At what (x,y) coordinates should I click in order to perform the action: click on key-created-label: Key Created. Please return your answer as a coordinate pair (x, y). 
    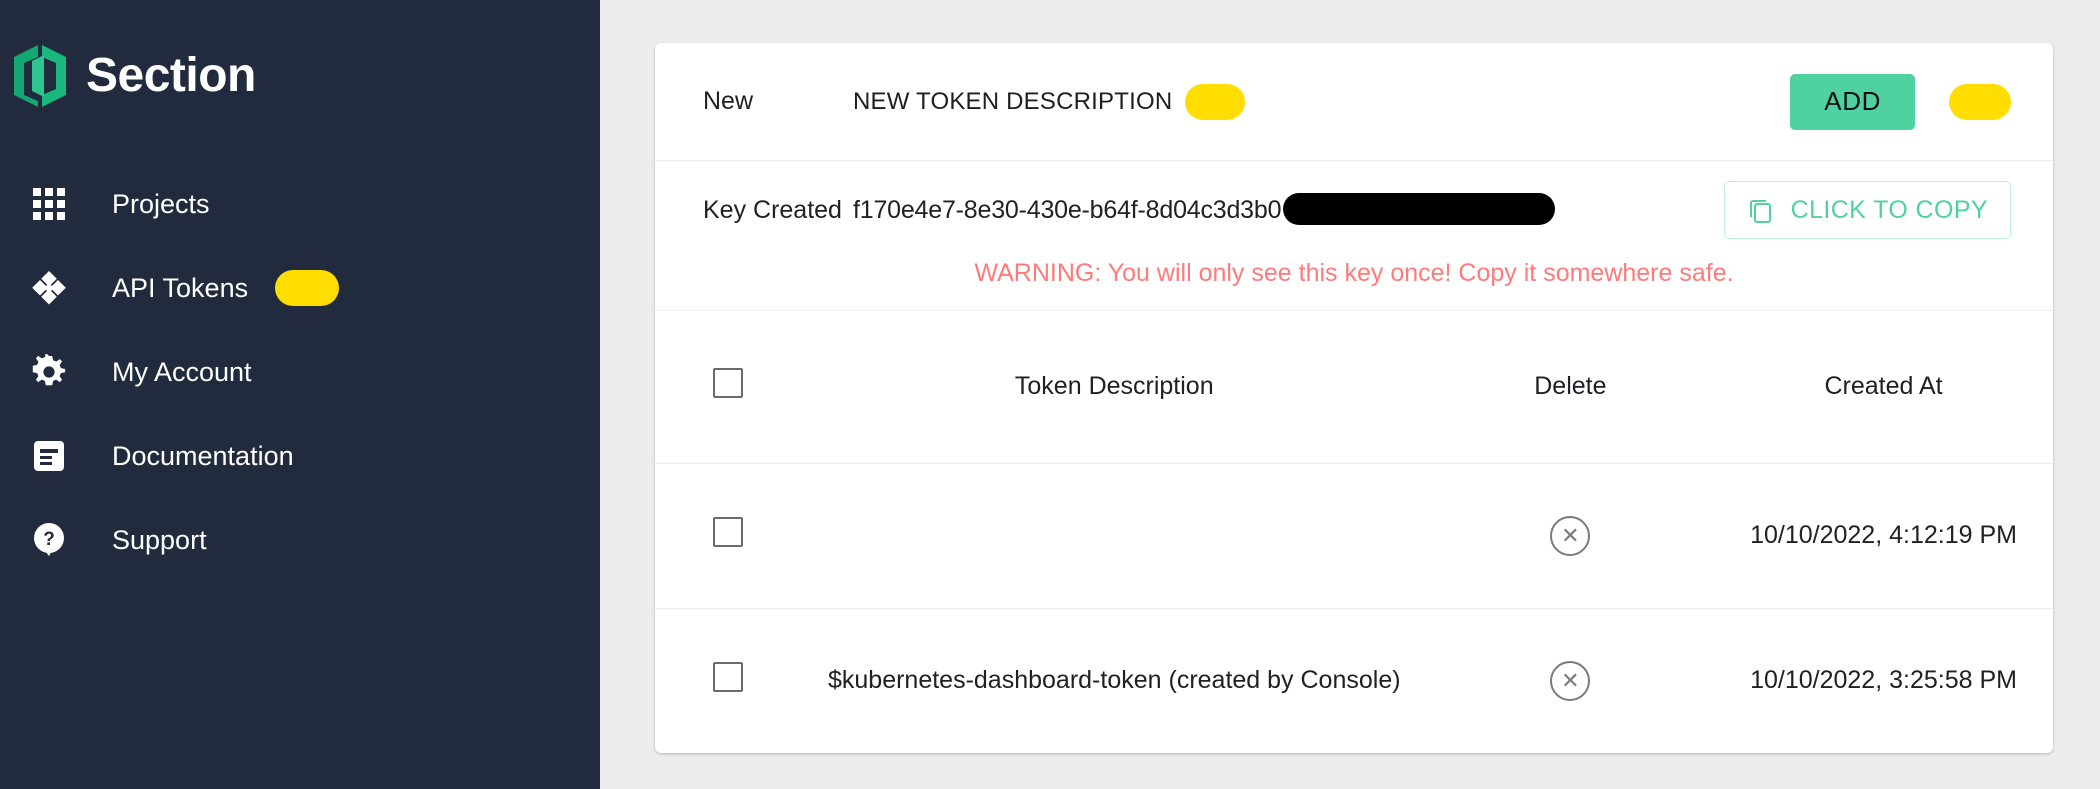
    Looking at the image, I should click on (772, 209).